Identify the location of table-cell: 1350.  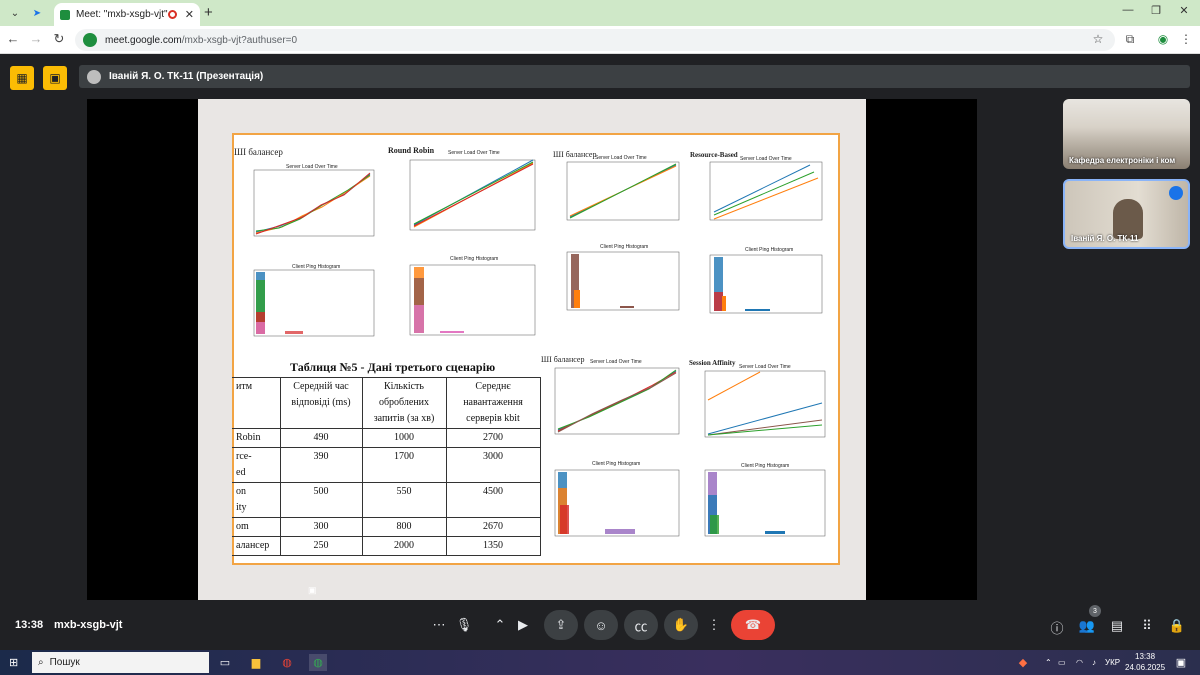
(493, 546).